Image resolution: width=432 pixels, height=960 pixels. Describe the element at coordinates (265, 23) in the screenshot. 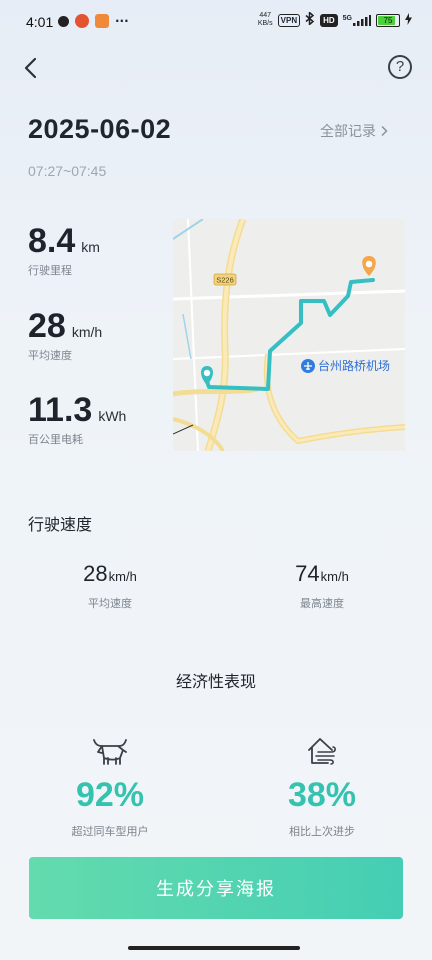

I see `net-speed-unit: KB/s` at that location.